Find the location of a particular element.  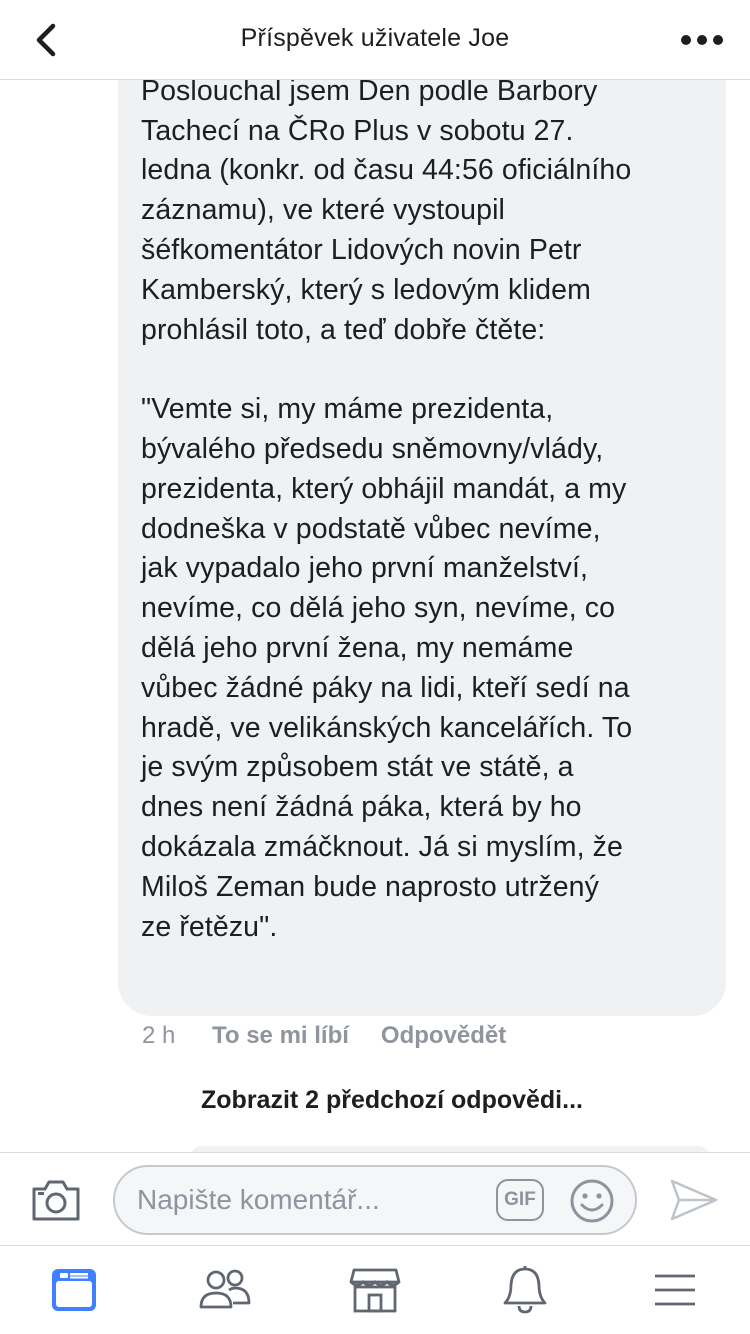

bottom-tab-bar is located at coordinates (375, 1290).